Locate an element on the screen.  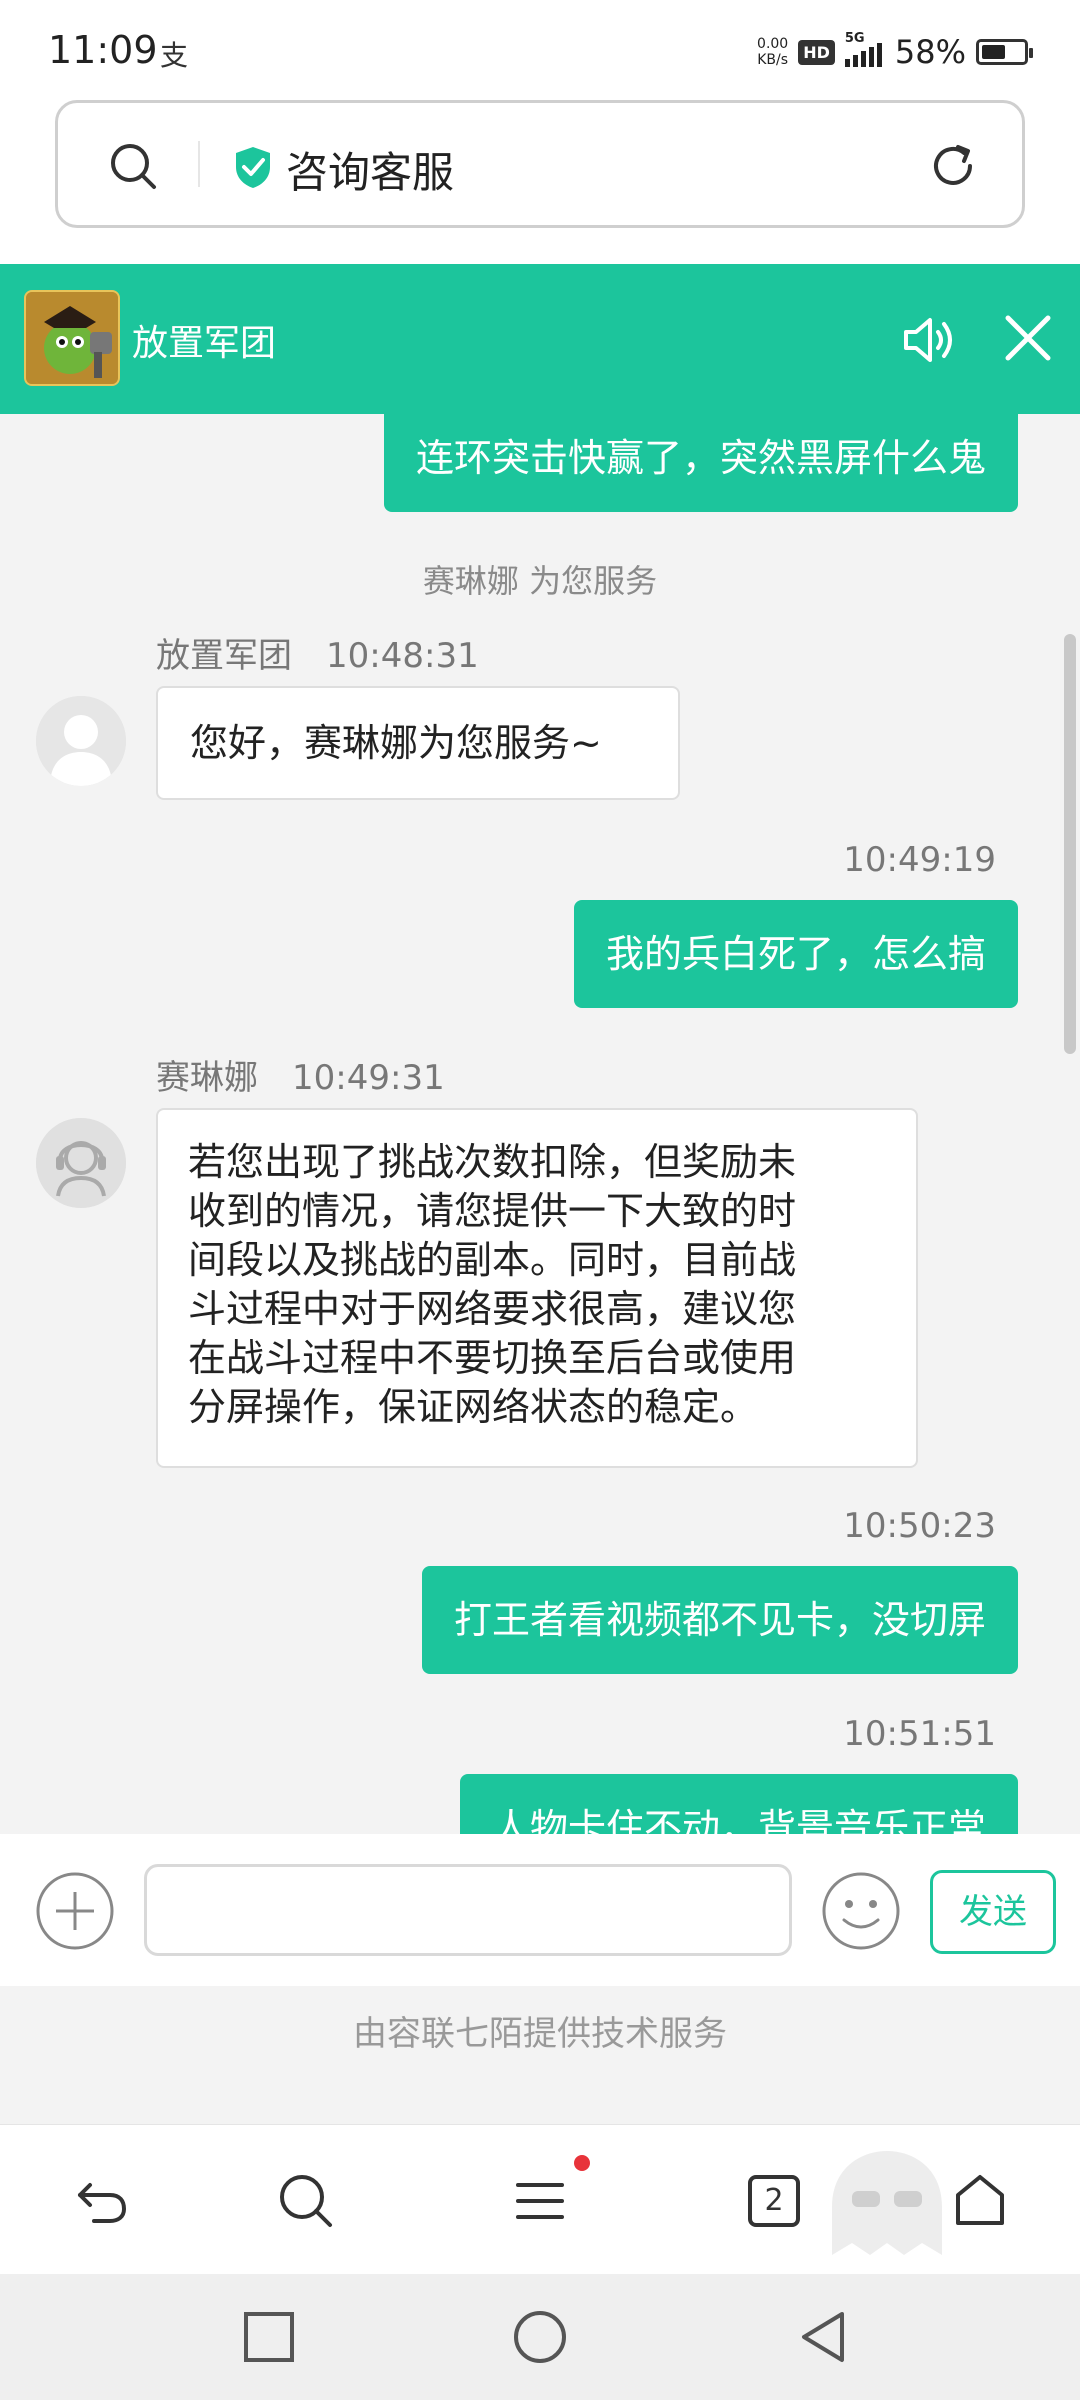
message-meta: 赛琳娜 10:49:31 is located at coordinates (300, 1074).